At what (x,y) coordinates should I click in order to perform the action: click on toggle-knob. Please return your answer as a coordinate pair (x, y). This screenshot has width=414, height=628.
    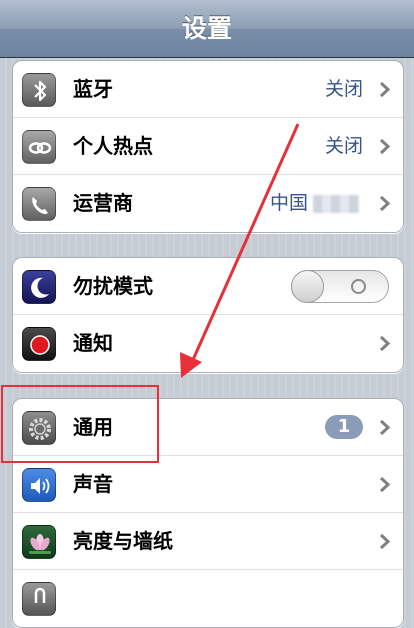
    Looking at the image, I should click on (307, 286).